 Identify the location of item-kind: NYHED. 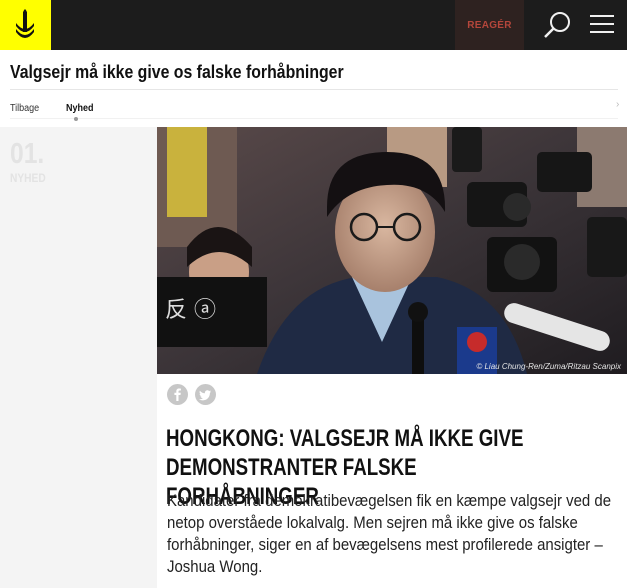
(28, 178).